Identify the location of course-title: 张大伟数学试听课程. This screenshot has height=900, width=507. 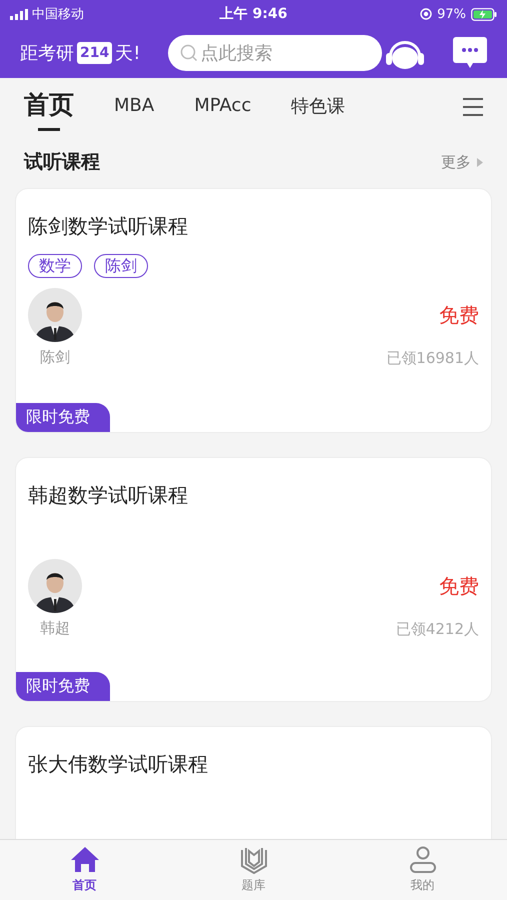
(118, 764).